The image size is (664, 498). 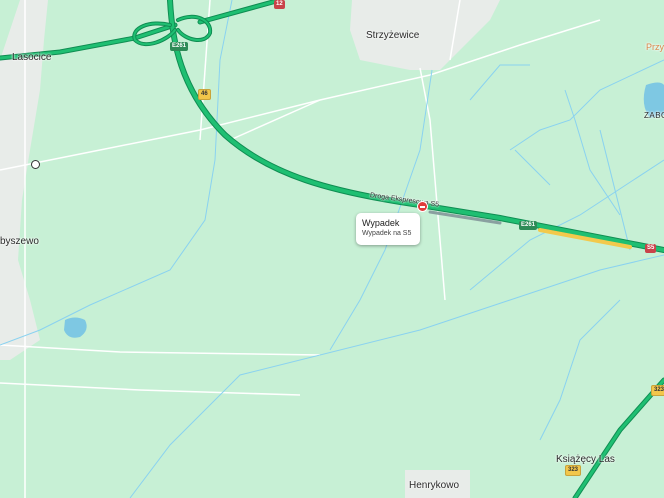 What do you see at coordinates (204, 94) in the screenshot?
I see `road-shield-46: 46` at bounding box center [204, 94].